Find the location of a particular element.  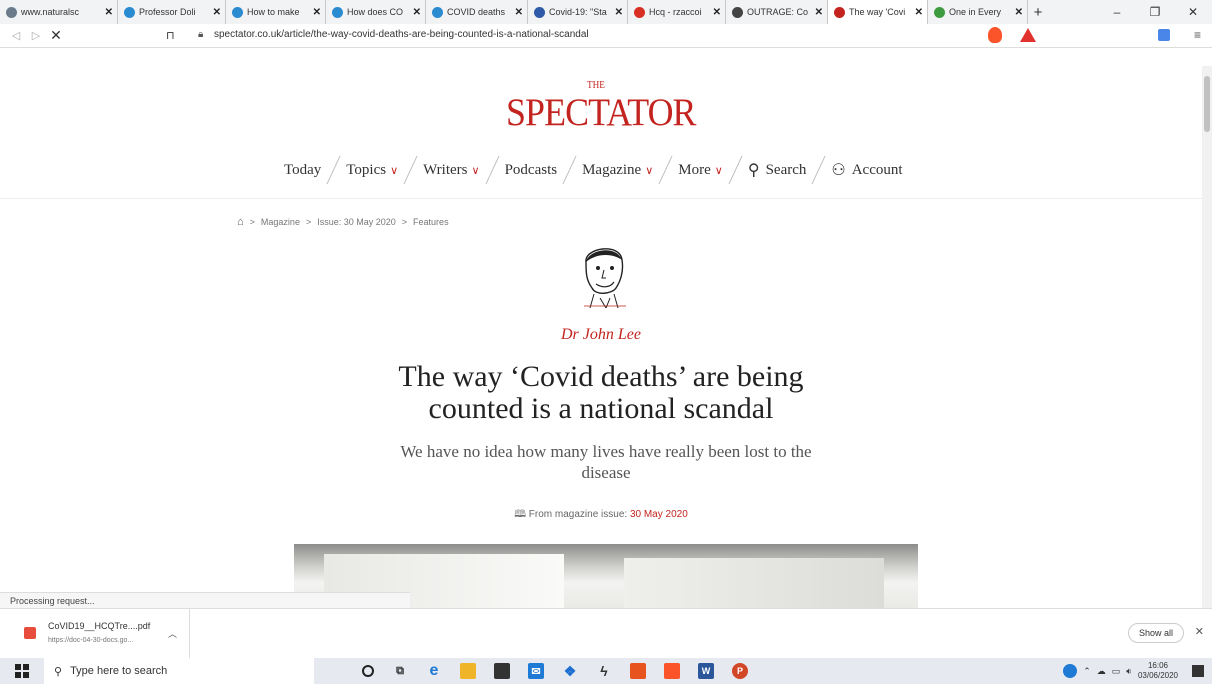

lock-icon: 🔒︎ is located at coordinates (201, 34).